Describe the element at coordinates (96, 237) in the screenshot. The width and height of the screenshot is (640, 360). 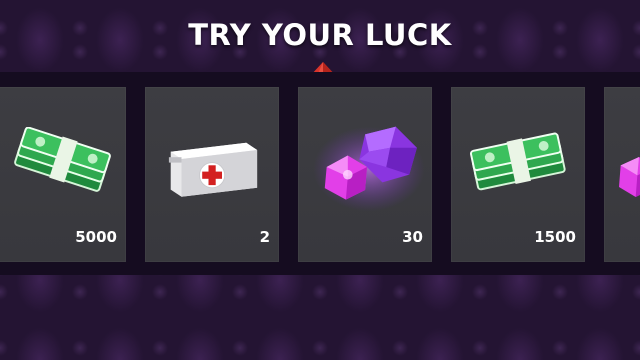
I see `reward-amount: 5000` at that location.